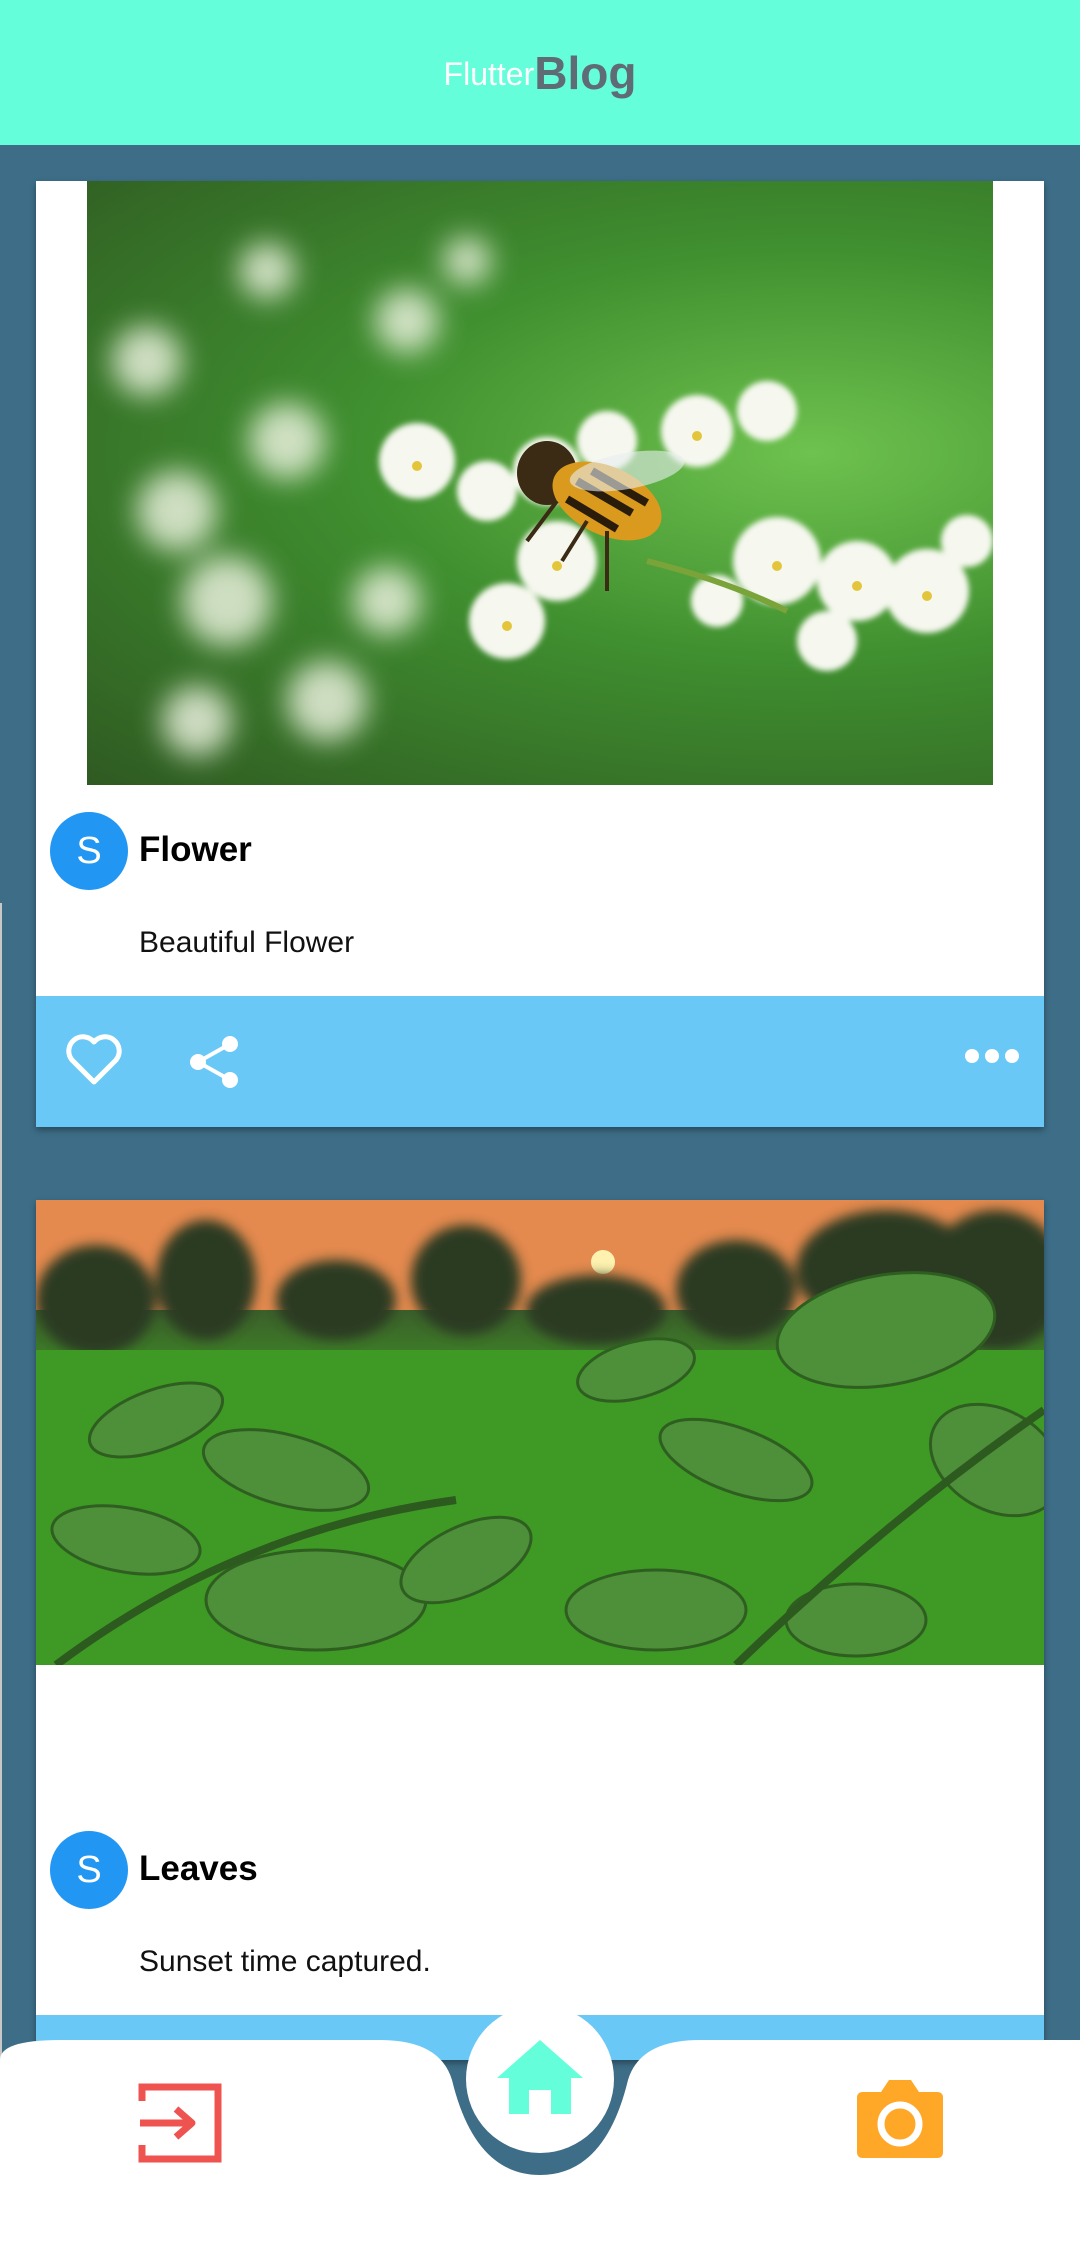 This screenshot has width=1080, height=2255. Describe the element at coordinates (285, 1961) in the screenshot. I see `post-body: Sunset time captured.` at that location.